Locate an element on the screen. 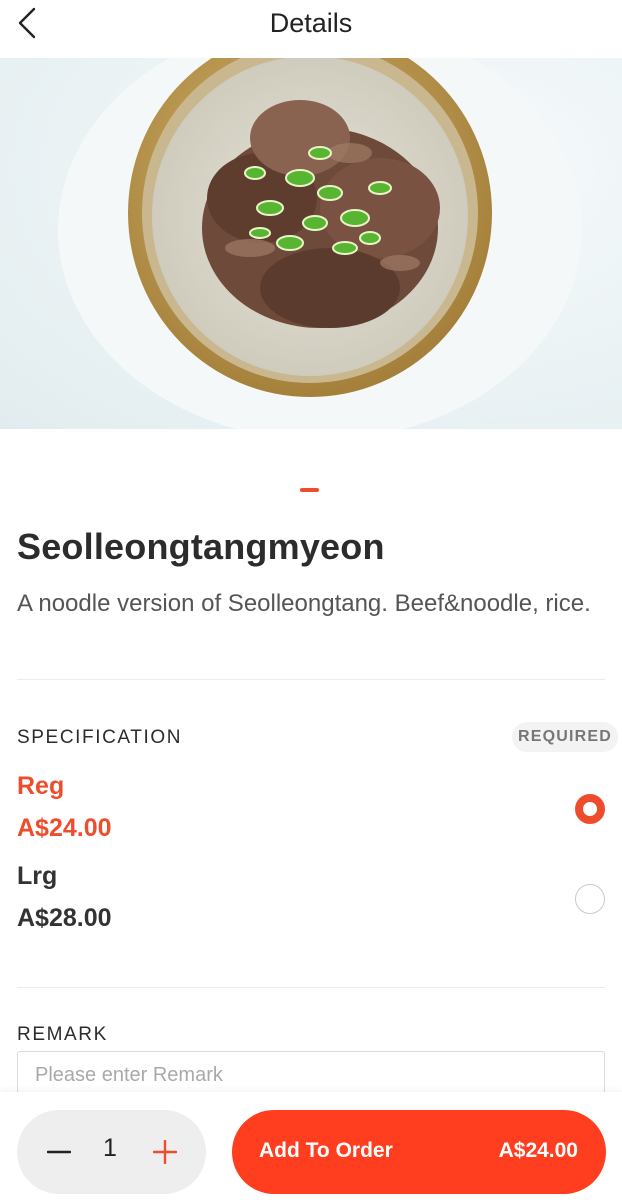 The width and height of the screenshot is (622, 1200). plus-icon is located at coordinates (165, 1152).